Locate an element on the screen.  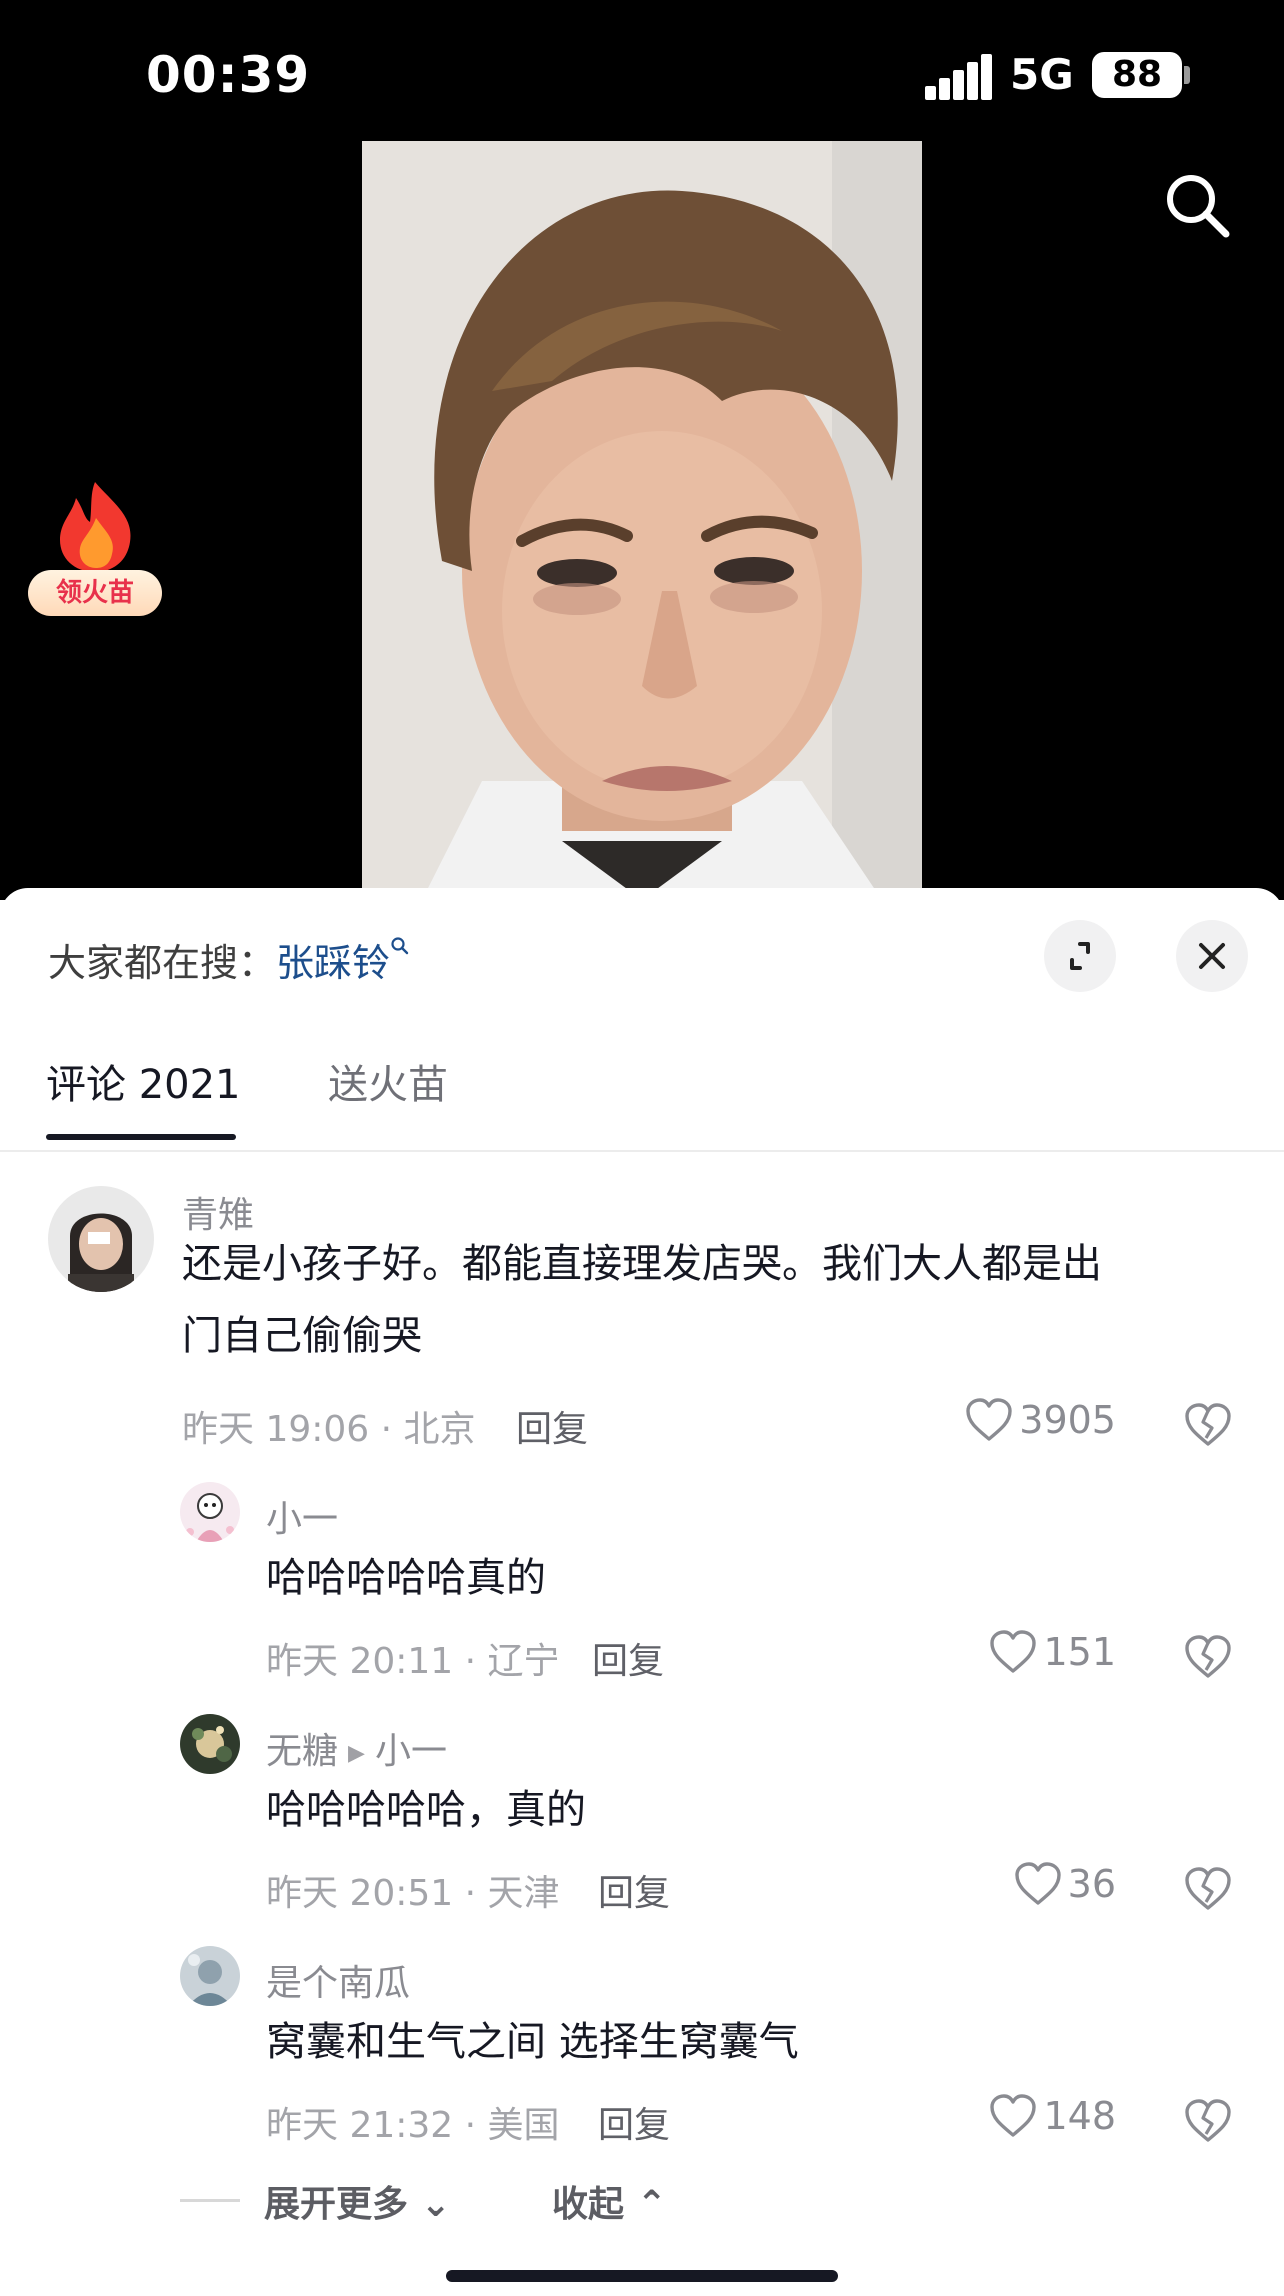
close-button is located at coordinates (1212, 956).